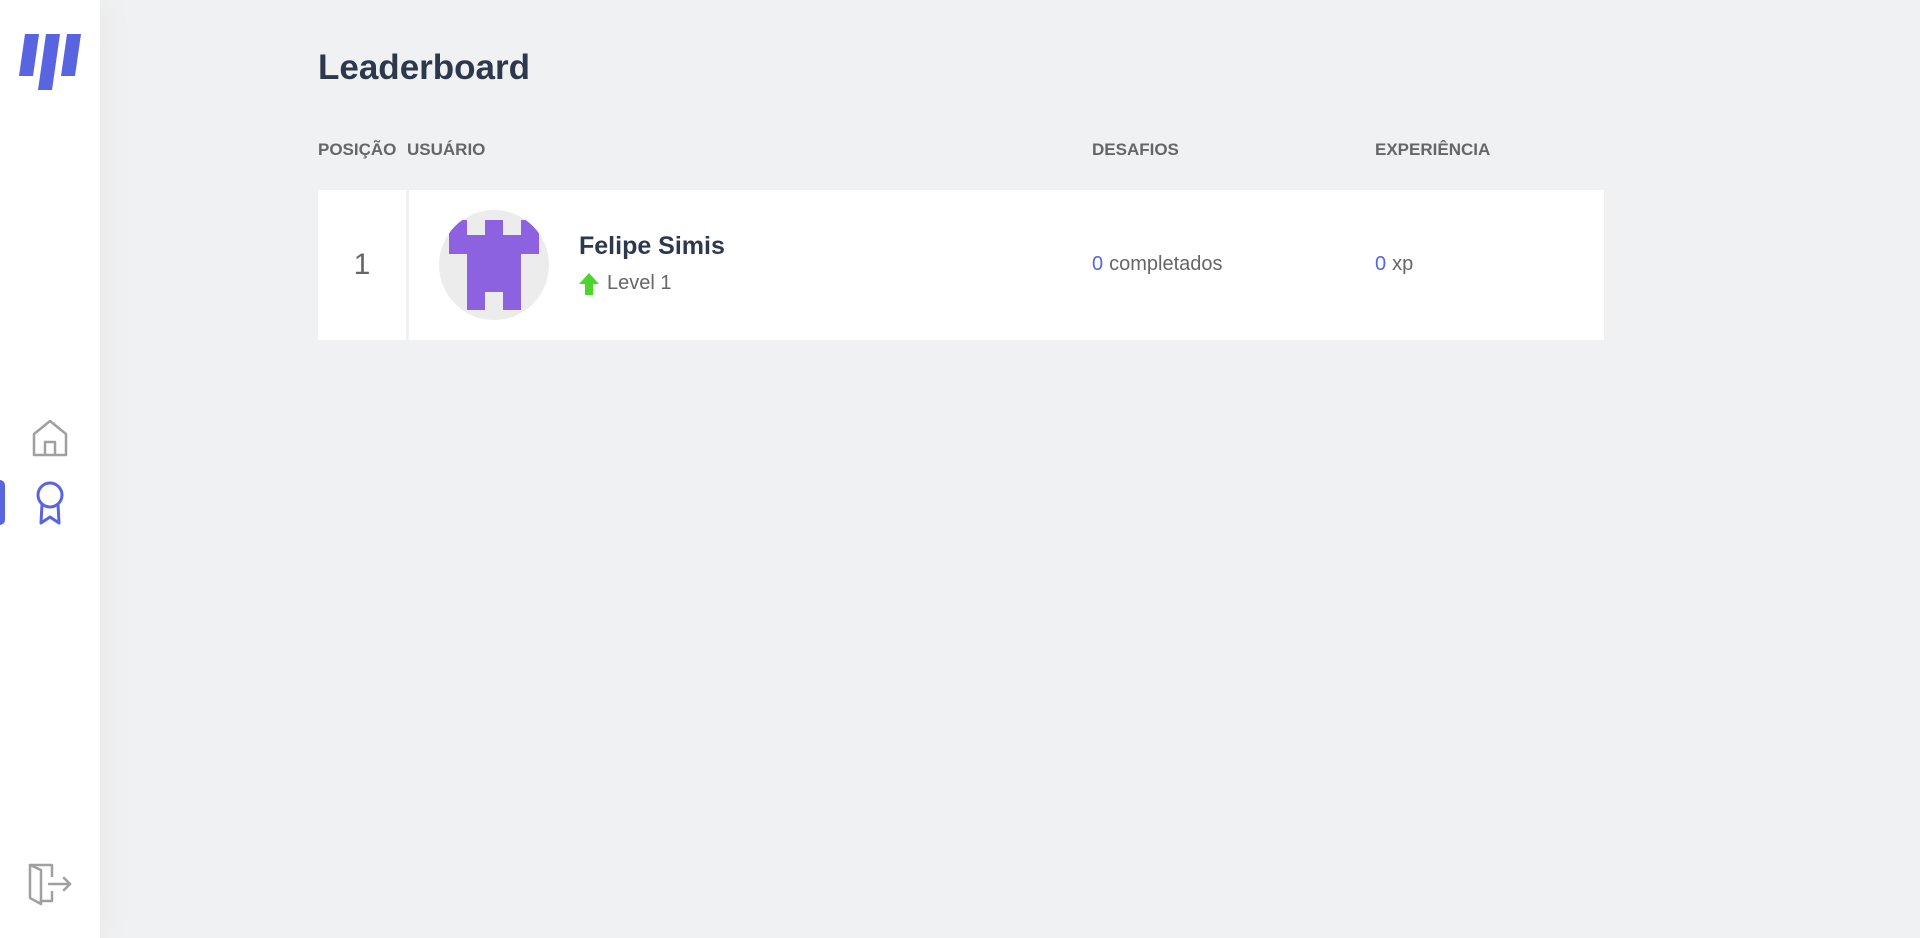  What do you see at coordinates (50, 438) in the screenshot?
I see `home-icon` at bounding box center [50, 438].